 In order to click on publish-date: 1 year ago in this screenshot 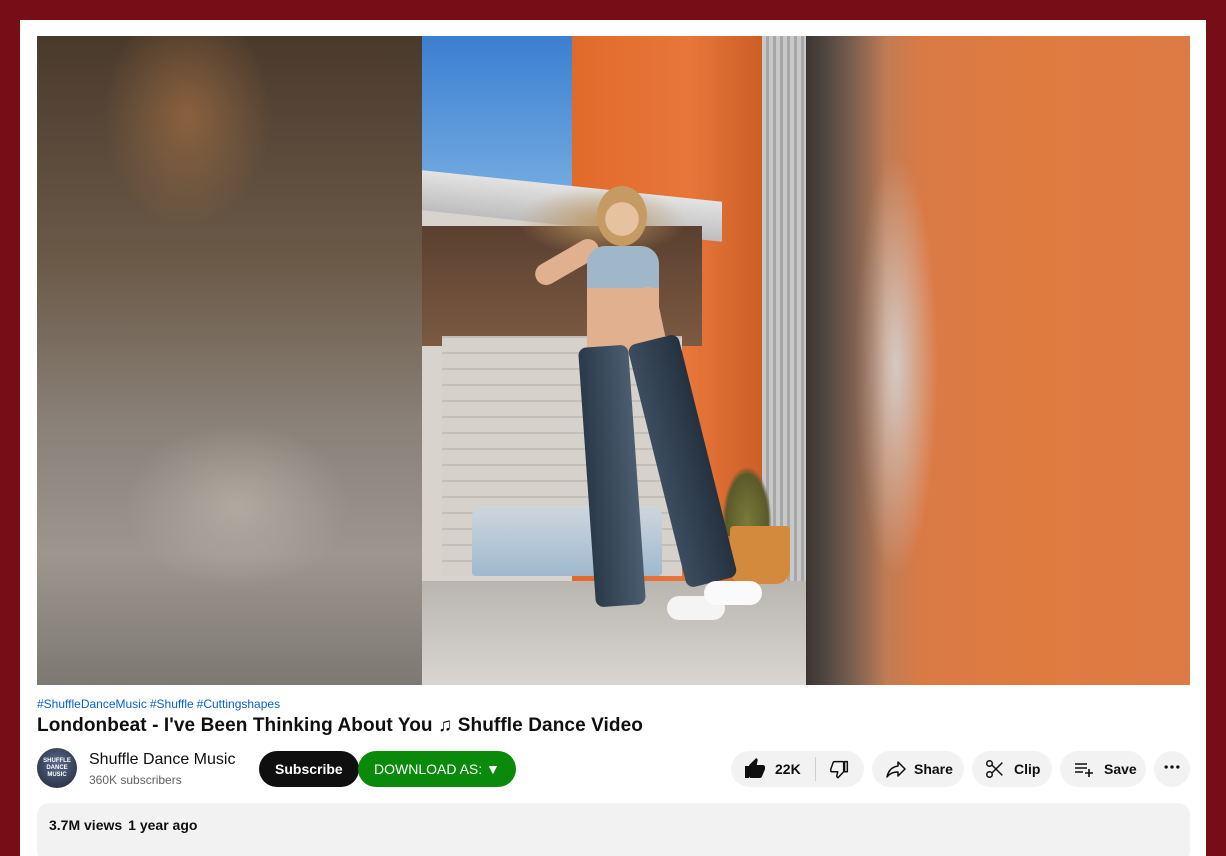, I will do `click(163, 825)`.